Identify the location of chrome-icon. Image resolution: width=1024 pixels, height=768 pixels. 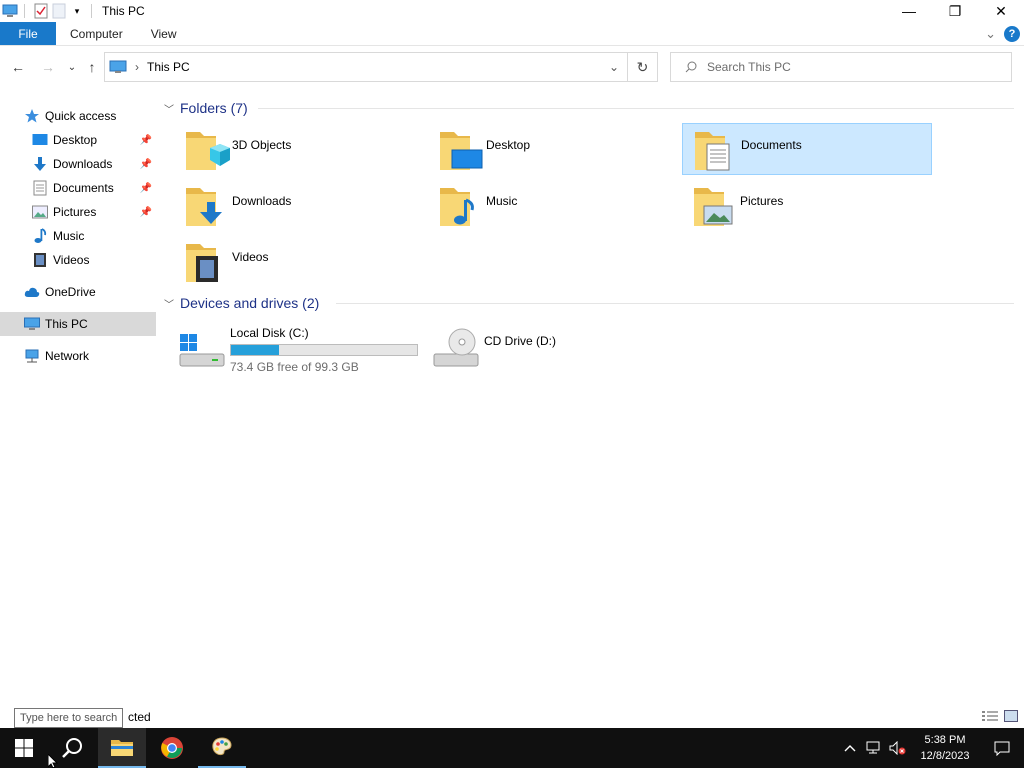
(172, 748).